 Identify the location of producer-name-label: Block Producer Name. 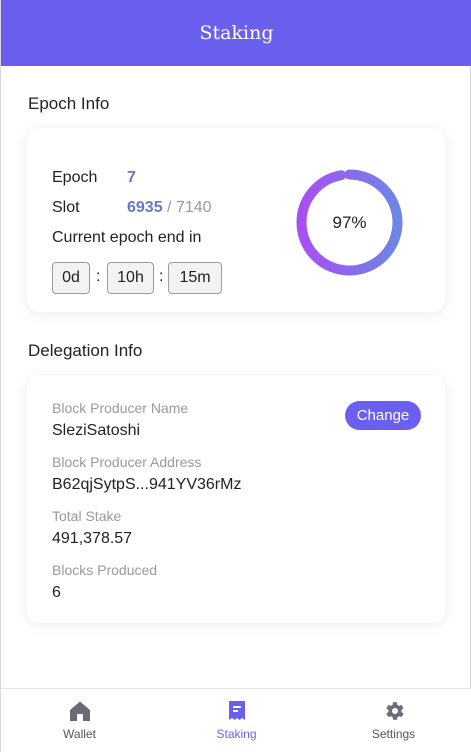
(120, 408).